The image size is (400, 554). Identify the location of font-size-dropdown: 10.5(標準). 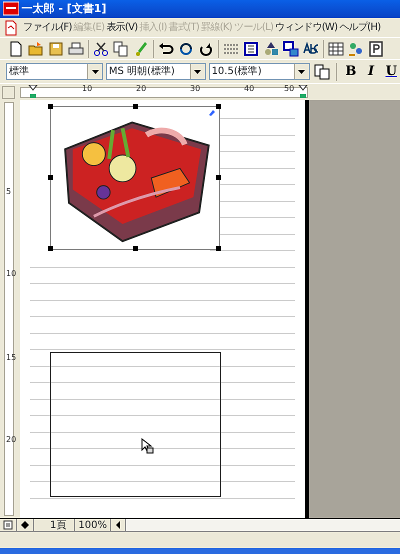
(259, 71).